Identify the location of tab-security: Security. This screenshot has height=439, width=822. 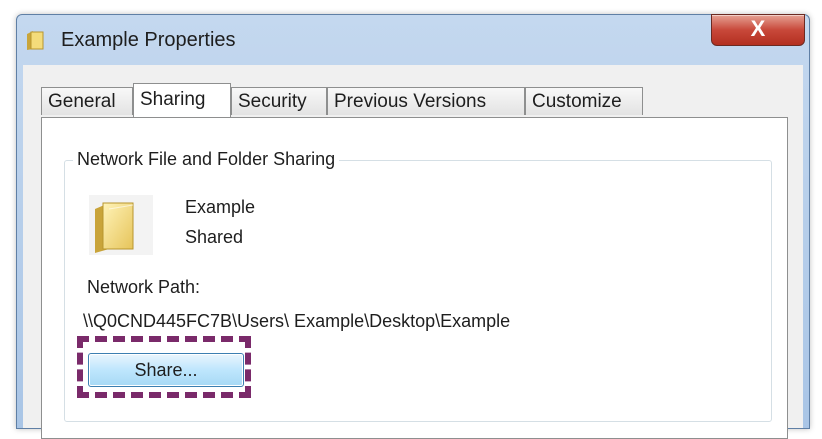
(279, 101).